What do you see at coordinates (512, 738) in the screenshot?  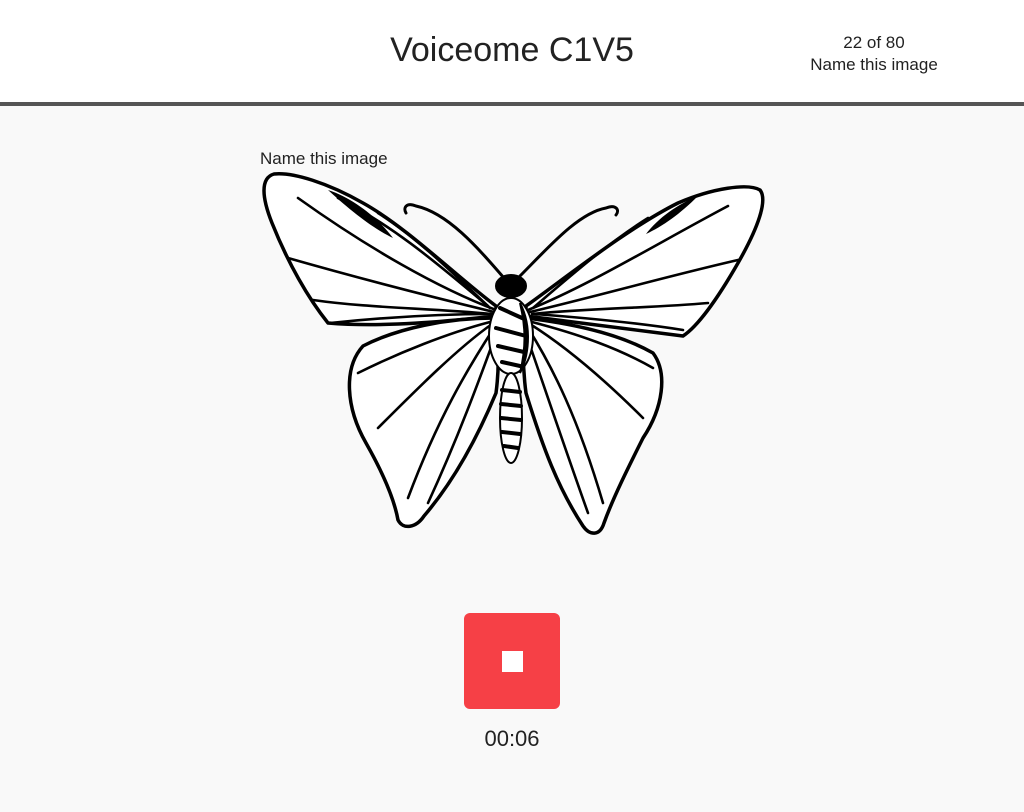 I see `recording-timer: 00:06` at bounding box center [512, 738].